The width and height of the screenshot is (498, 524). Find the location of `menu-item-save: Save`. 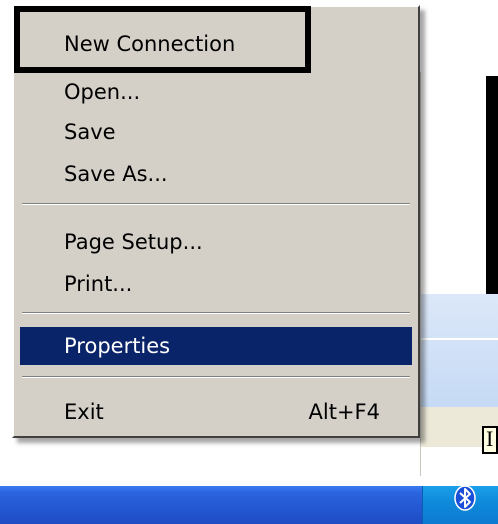

menu-item-save: Save is located at coordinates (216, 132).